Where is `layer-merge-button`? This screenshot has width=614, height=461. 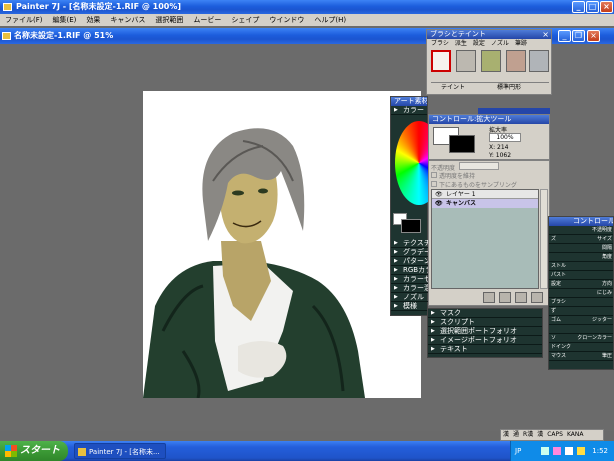
layer-merge-button is located at coordinates (489, 297).